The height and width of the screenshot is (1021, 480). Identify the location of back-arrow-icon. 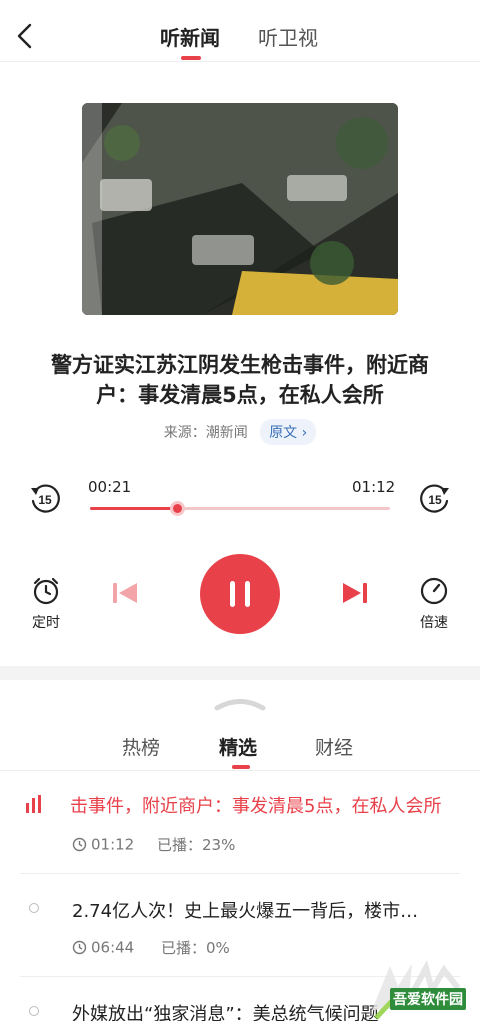
(26, 36).